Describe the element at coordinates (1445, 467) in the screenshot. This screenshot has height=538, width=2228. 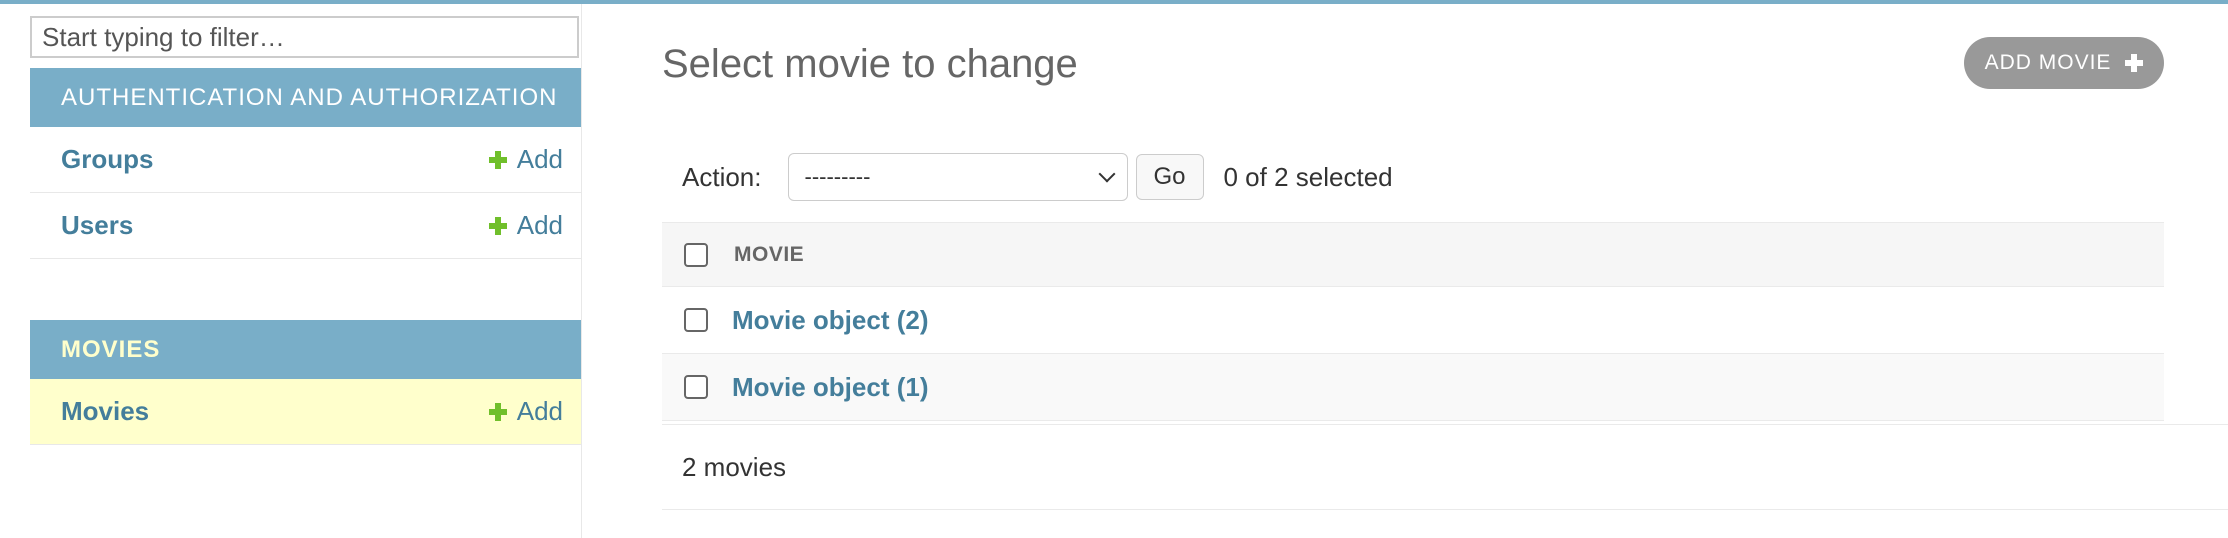
I see `paginator: 2 movies` at that location.